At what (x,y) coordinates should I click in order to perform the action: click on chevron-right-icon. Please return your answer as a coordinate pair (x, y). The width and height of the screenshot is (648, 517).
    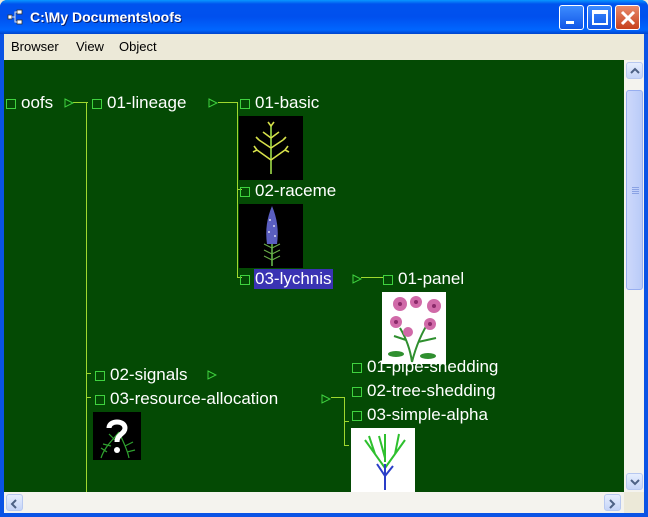
    Looking at the image, I should click on (612, 504).